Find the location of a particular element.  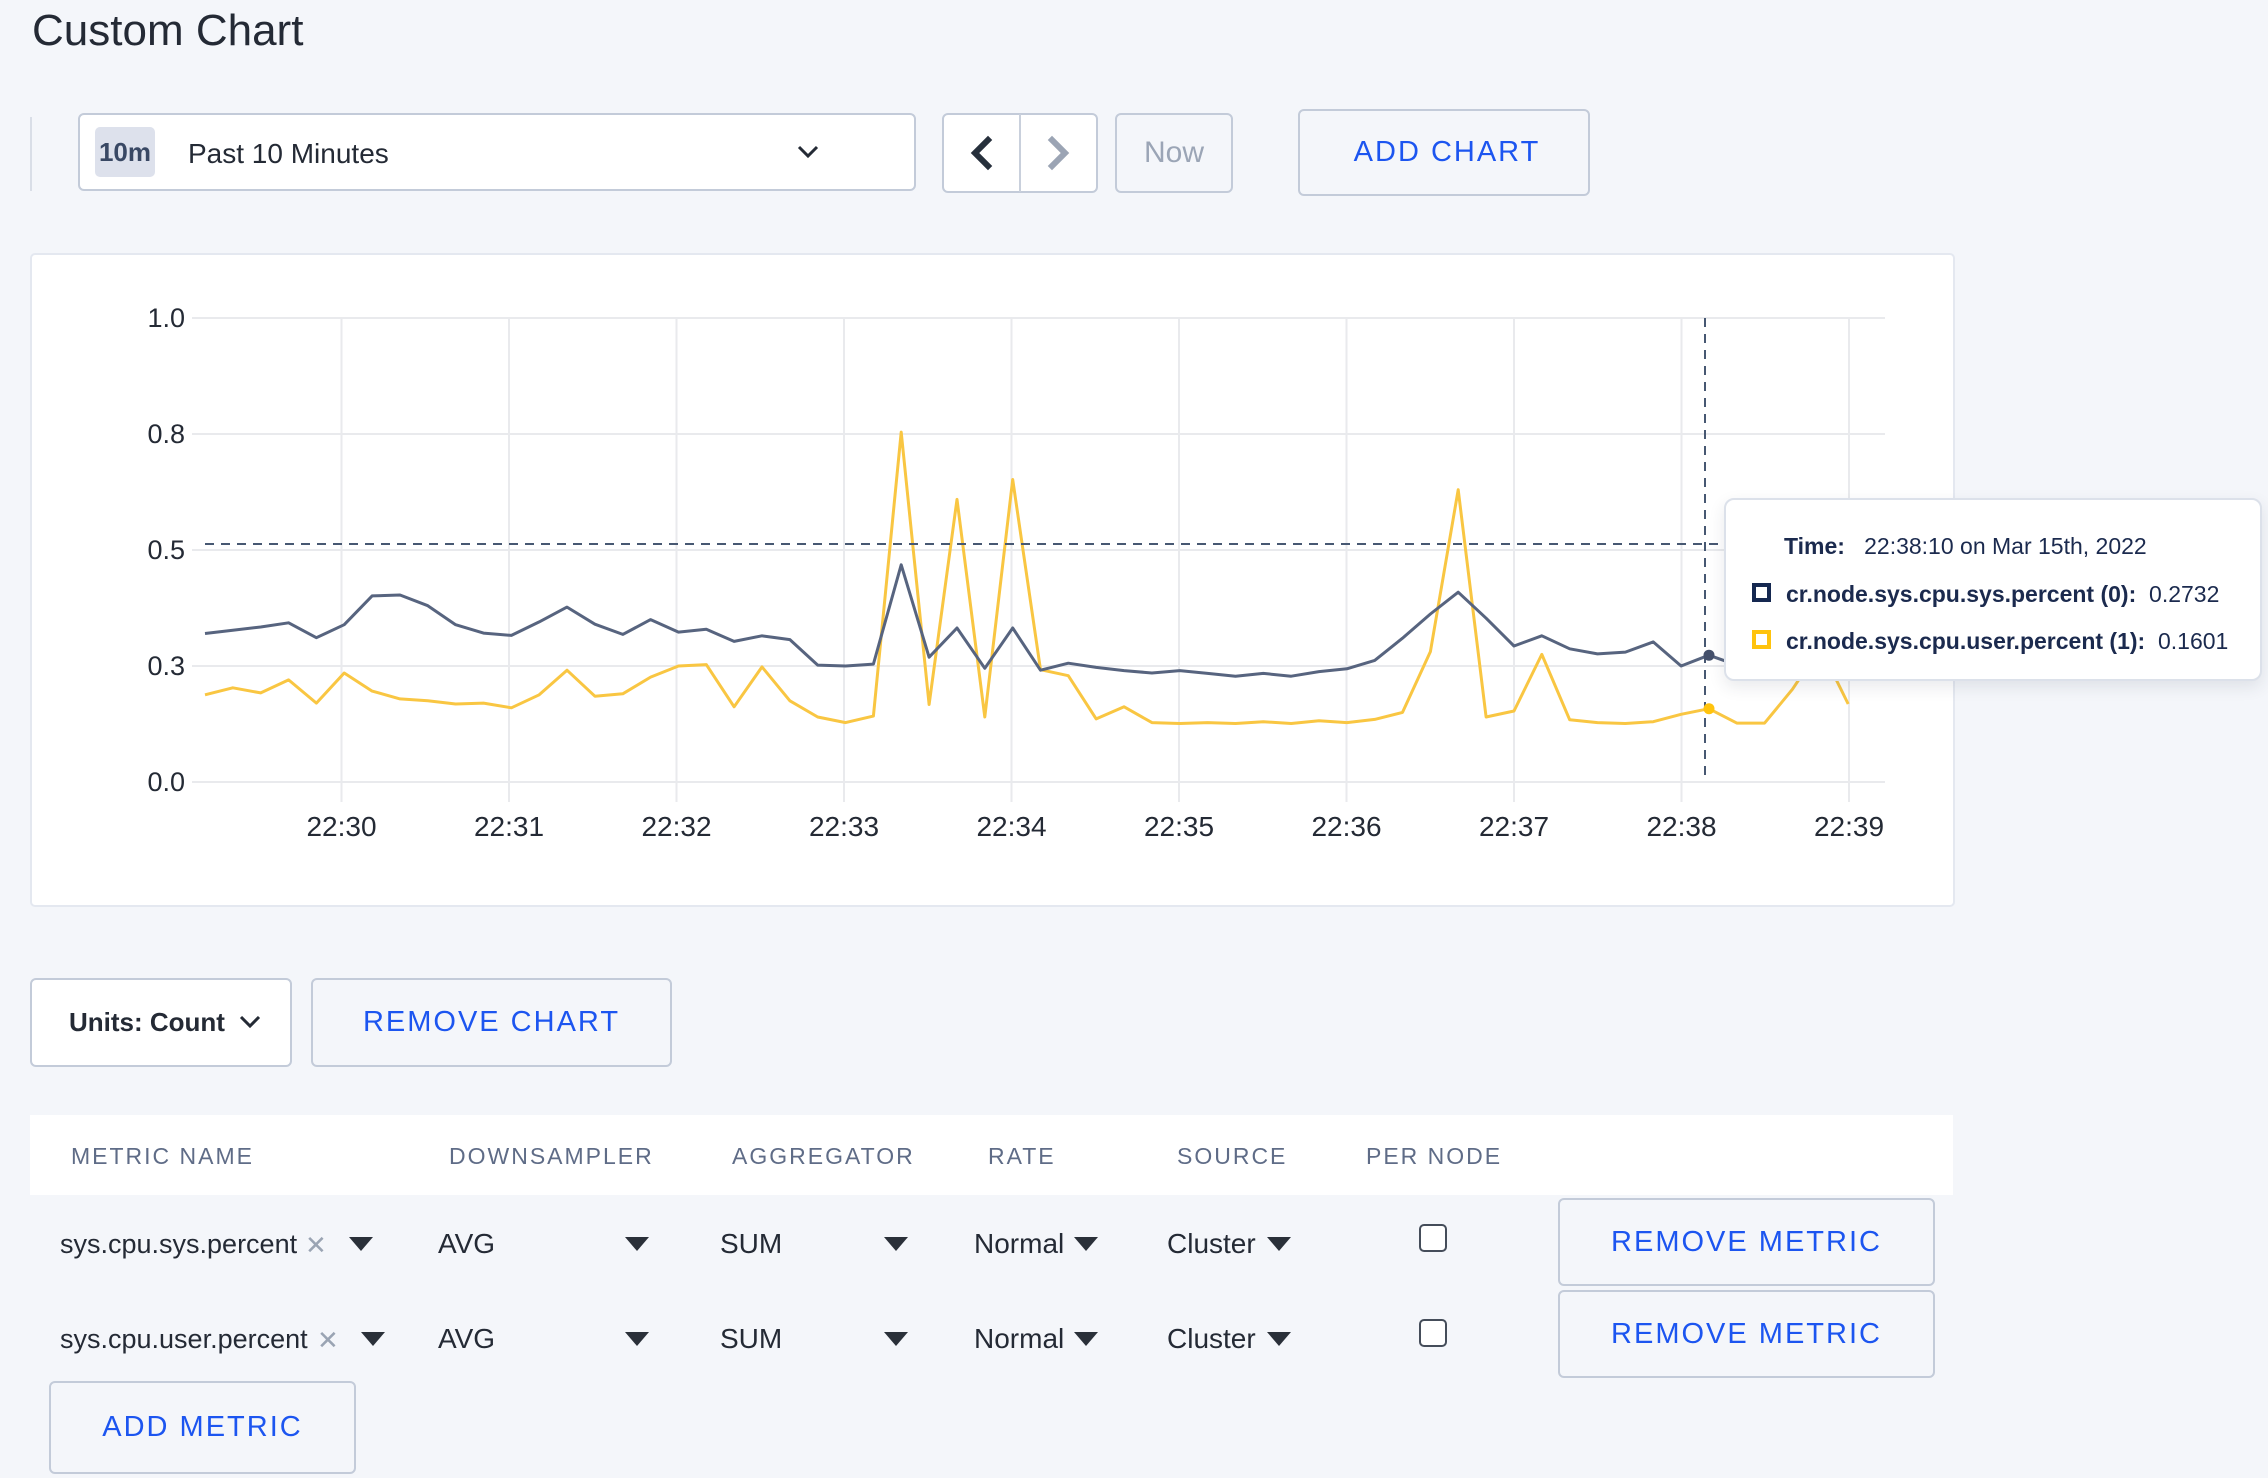

svg-text: 0.3 is located at coordinates (166, 666).